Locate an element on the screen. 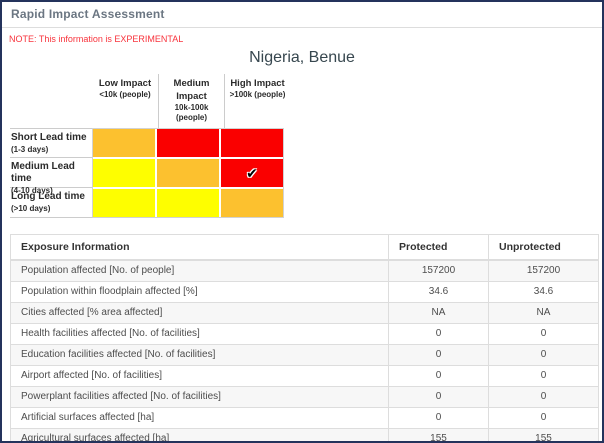  protected-value-cell: 157200 is located at coordinates (438, 270).